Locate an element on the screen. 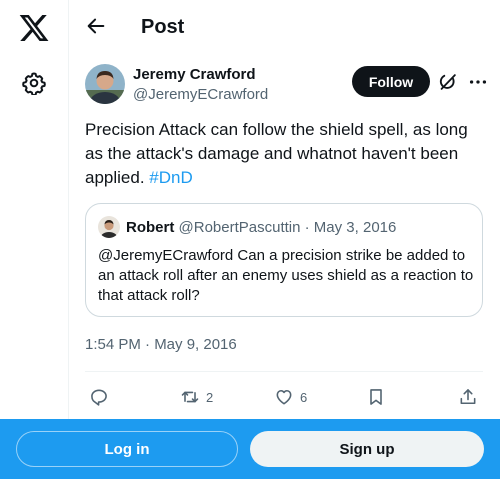 This screenshot has width=500, height=479. back-arrow-icon is located at coordinates (96, 26).